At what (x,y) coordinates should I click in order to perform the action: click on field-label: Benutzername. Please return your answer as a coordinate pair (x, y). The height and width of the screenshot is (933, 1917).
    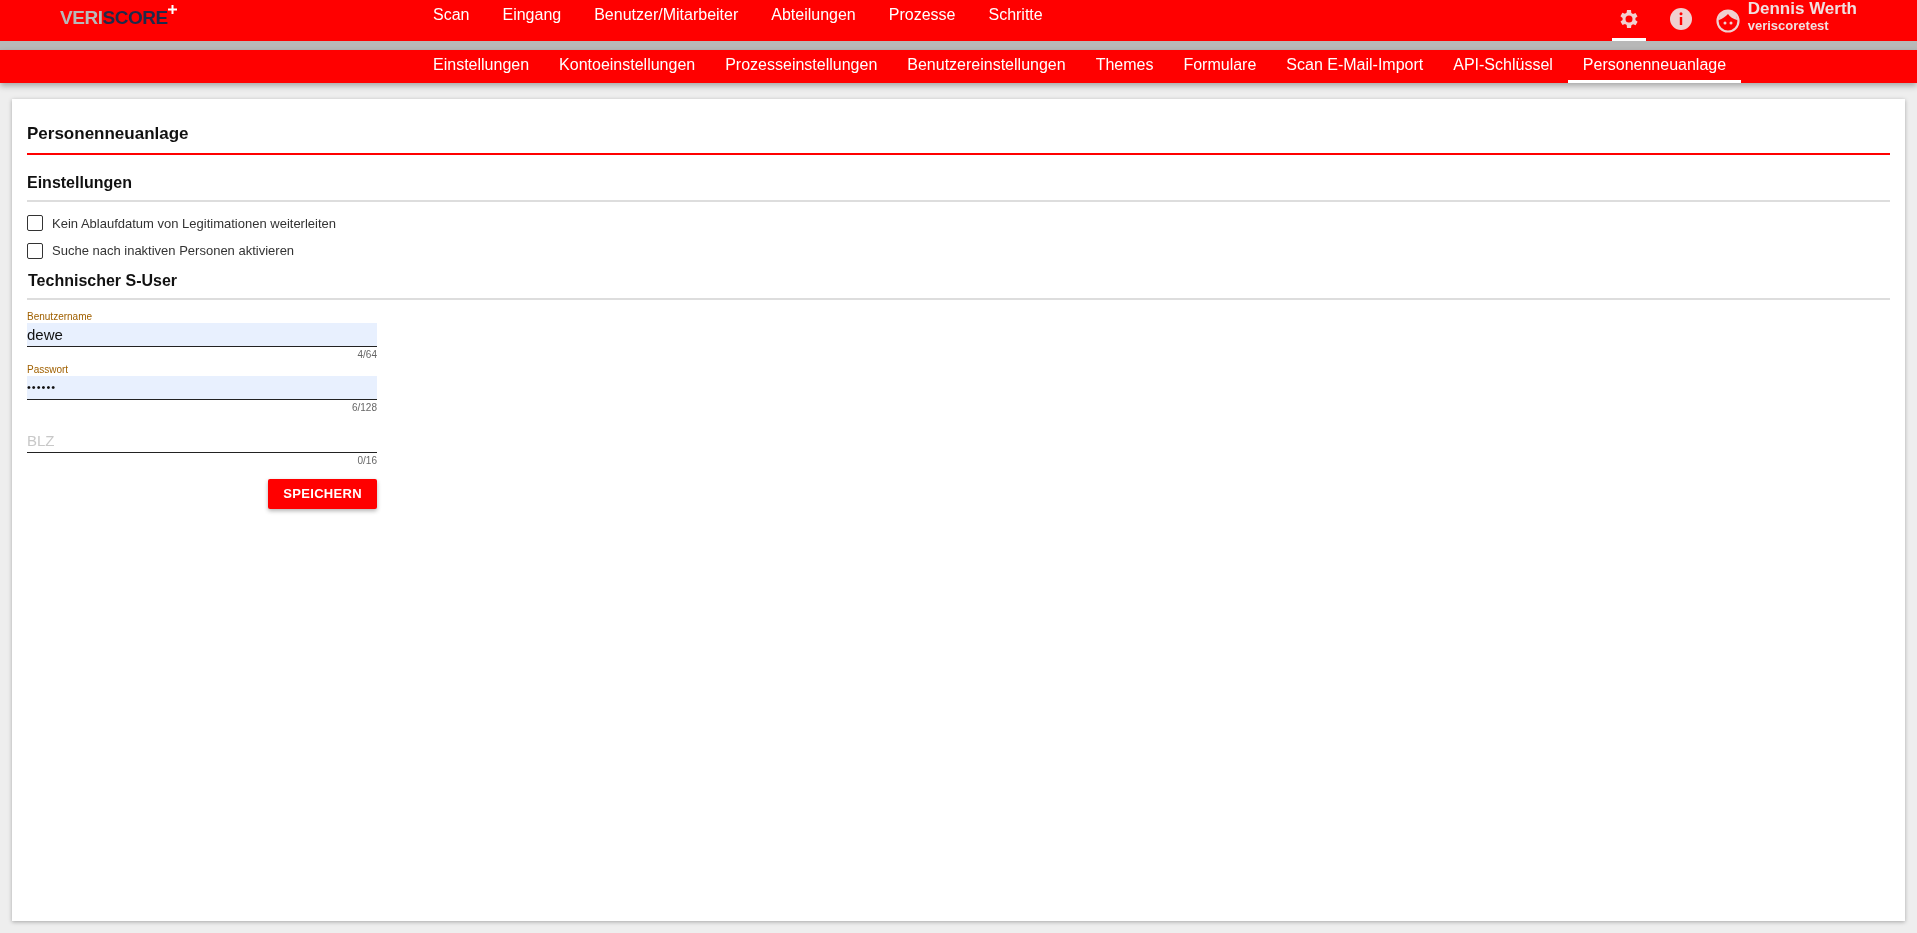
    Looking at the image, I should click on (60, 316).